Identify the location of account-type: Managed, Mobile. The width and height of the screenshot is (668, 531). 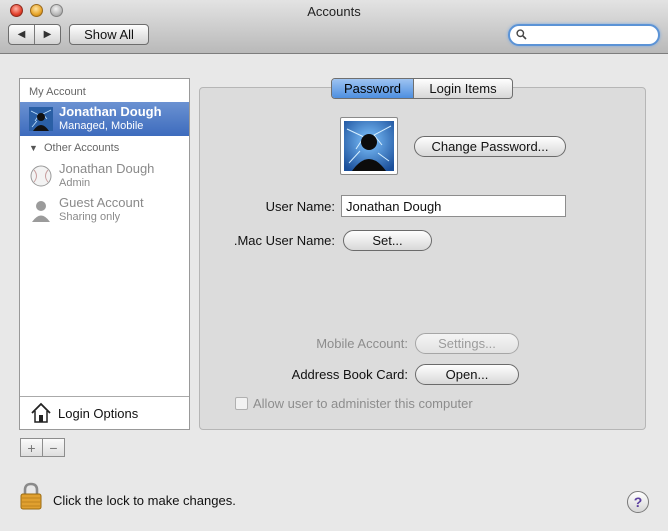
(101, 126).